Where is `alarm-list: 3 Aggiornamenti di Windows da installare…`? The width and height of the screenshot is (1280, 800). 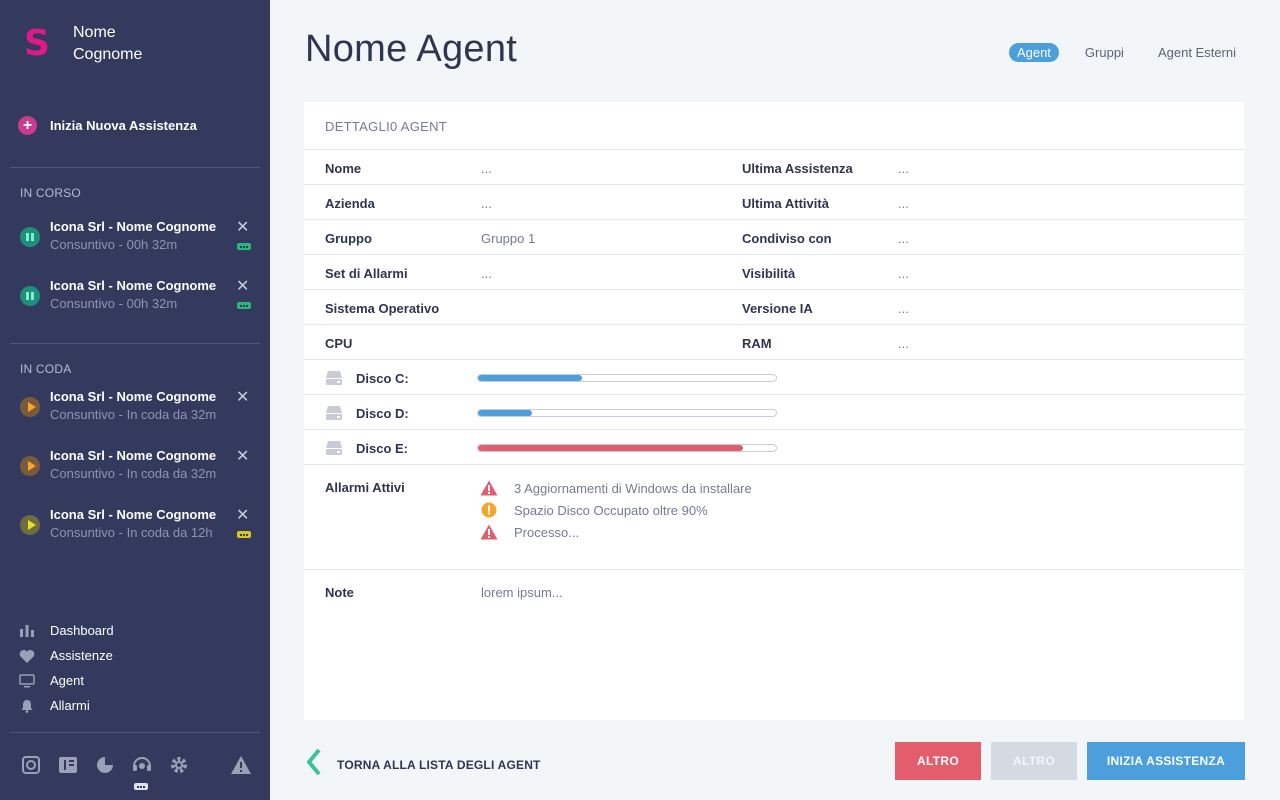 alarm-list: 3 Aggiornamenti di Windows da installare… is located at coordinates (616, 510).